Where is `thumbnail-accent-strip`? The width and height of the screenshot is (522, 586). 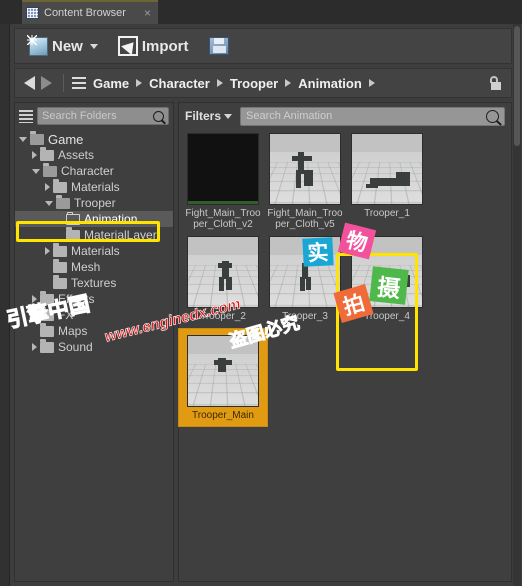 thumbnail-accent-strip is located at coordinates (223, 202).